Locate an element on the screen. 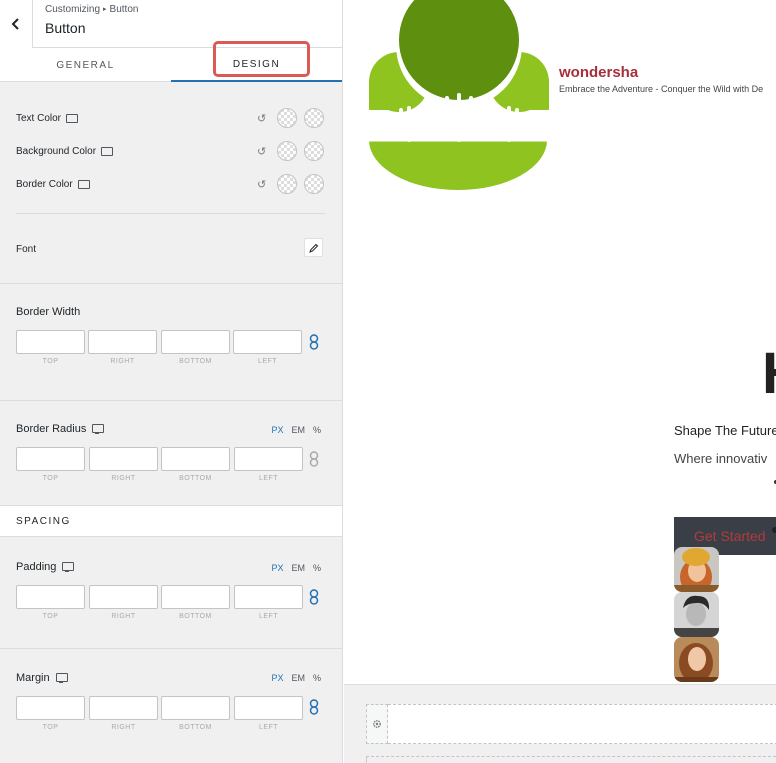 This screenshot has width=776, height=763. padding-left-input is located at coordinates (268, 597).